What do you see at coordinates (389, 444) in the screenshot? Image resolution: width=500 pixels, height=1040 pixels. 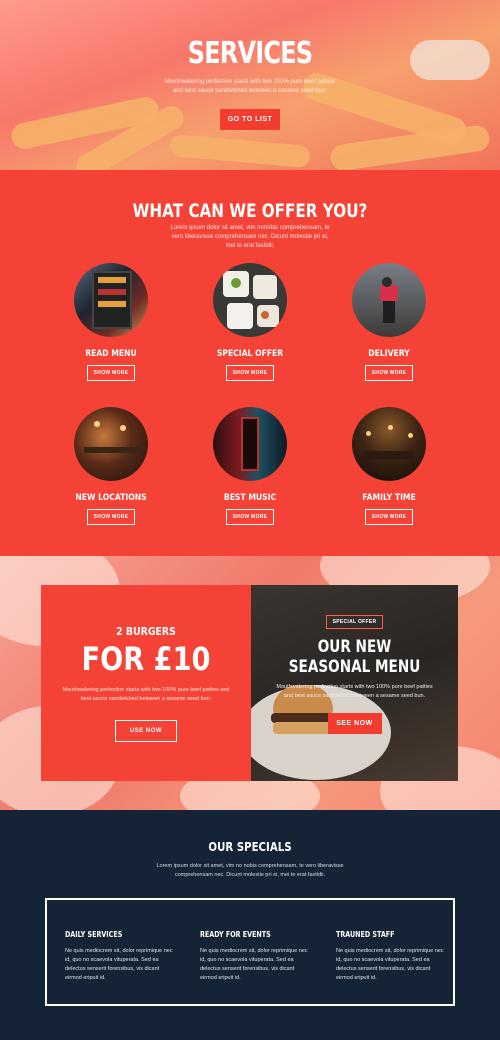 I see `dining-room-image` at bounding box center [389, 444].